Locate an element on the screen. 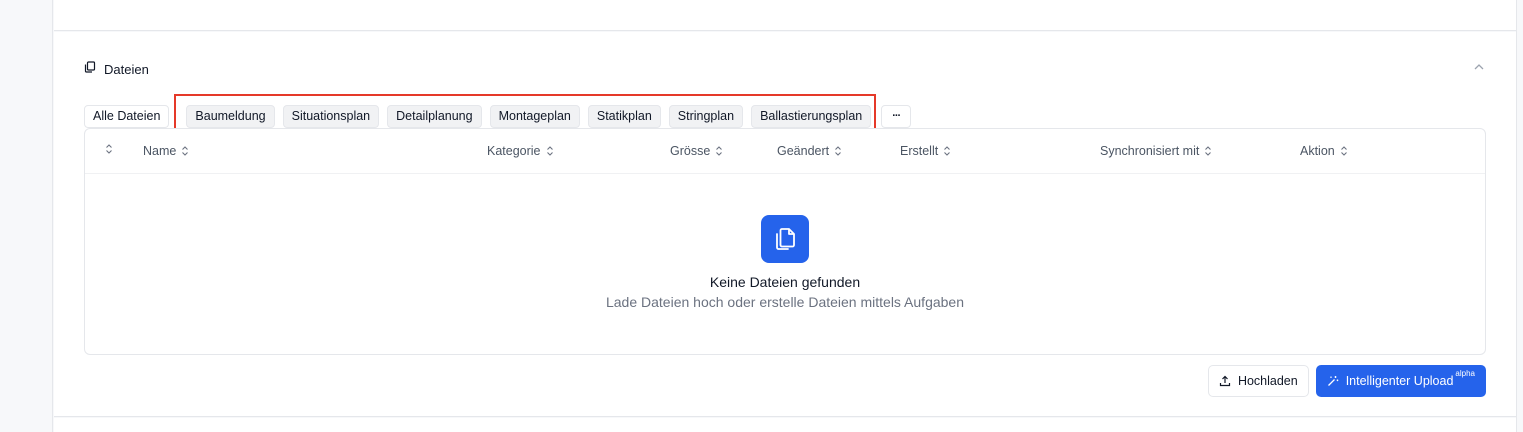 The width and height of the screenshot is (1523, 432). column-header-erstellt: Erstellt is located at coordinates (925, 151).